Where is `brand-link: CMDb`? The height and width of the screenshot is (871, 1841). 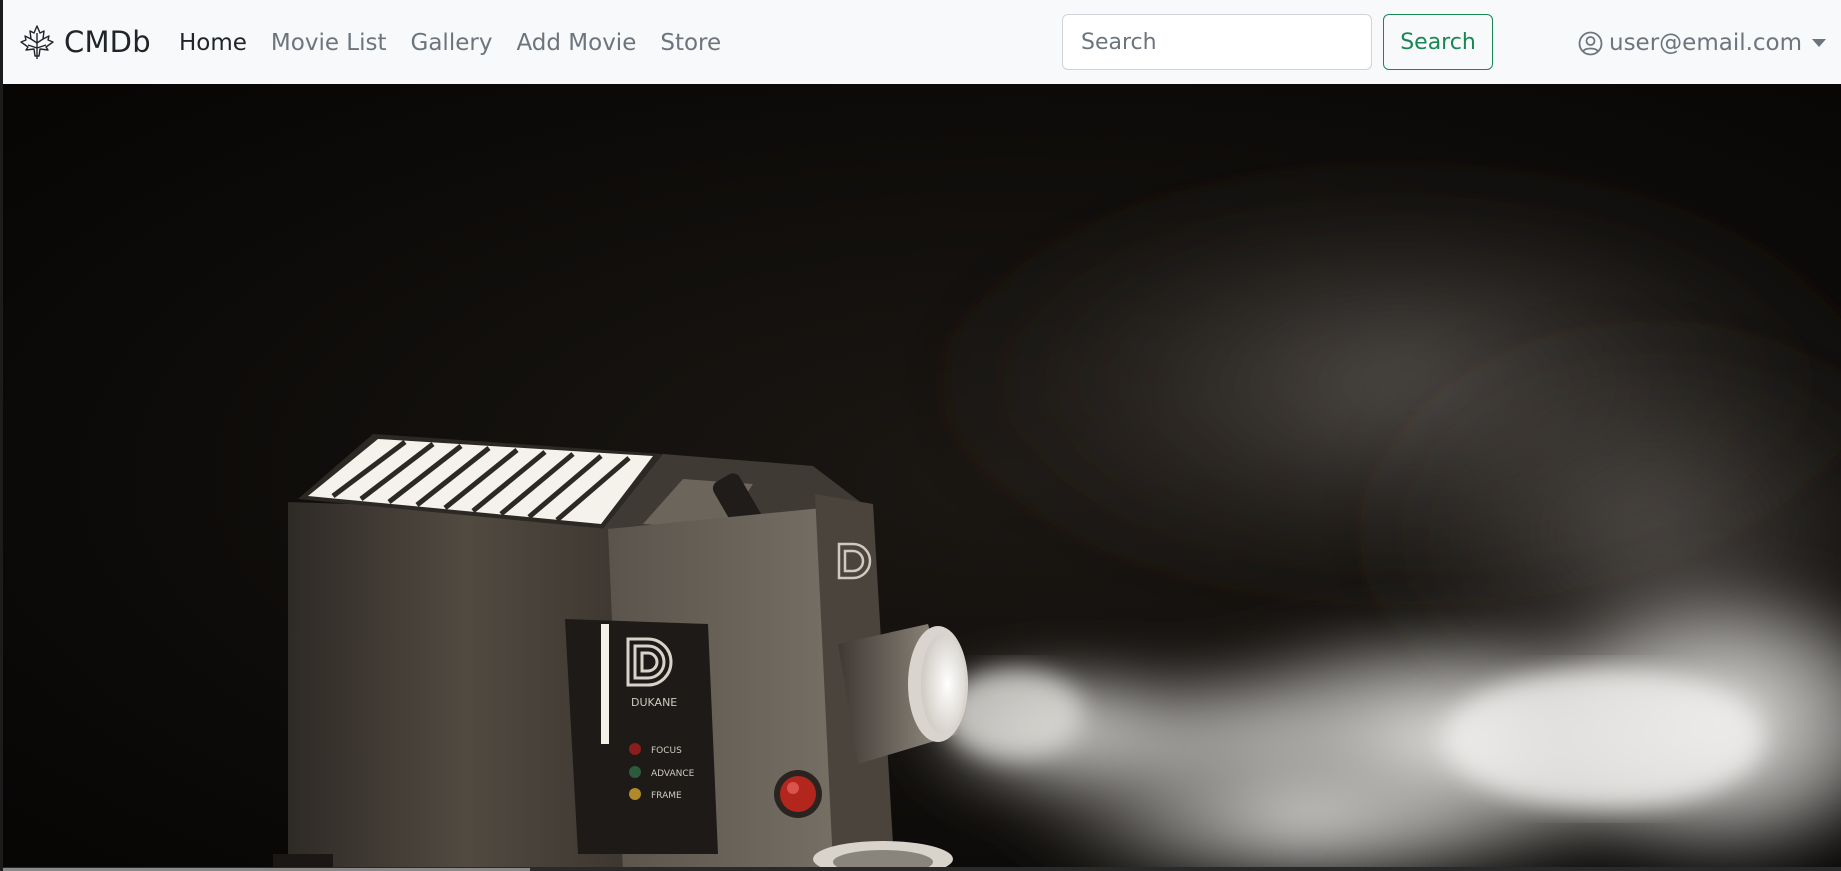 brand-link: CMDb is located at coordinates (84, 42).